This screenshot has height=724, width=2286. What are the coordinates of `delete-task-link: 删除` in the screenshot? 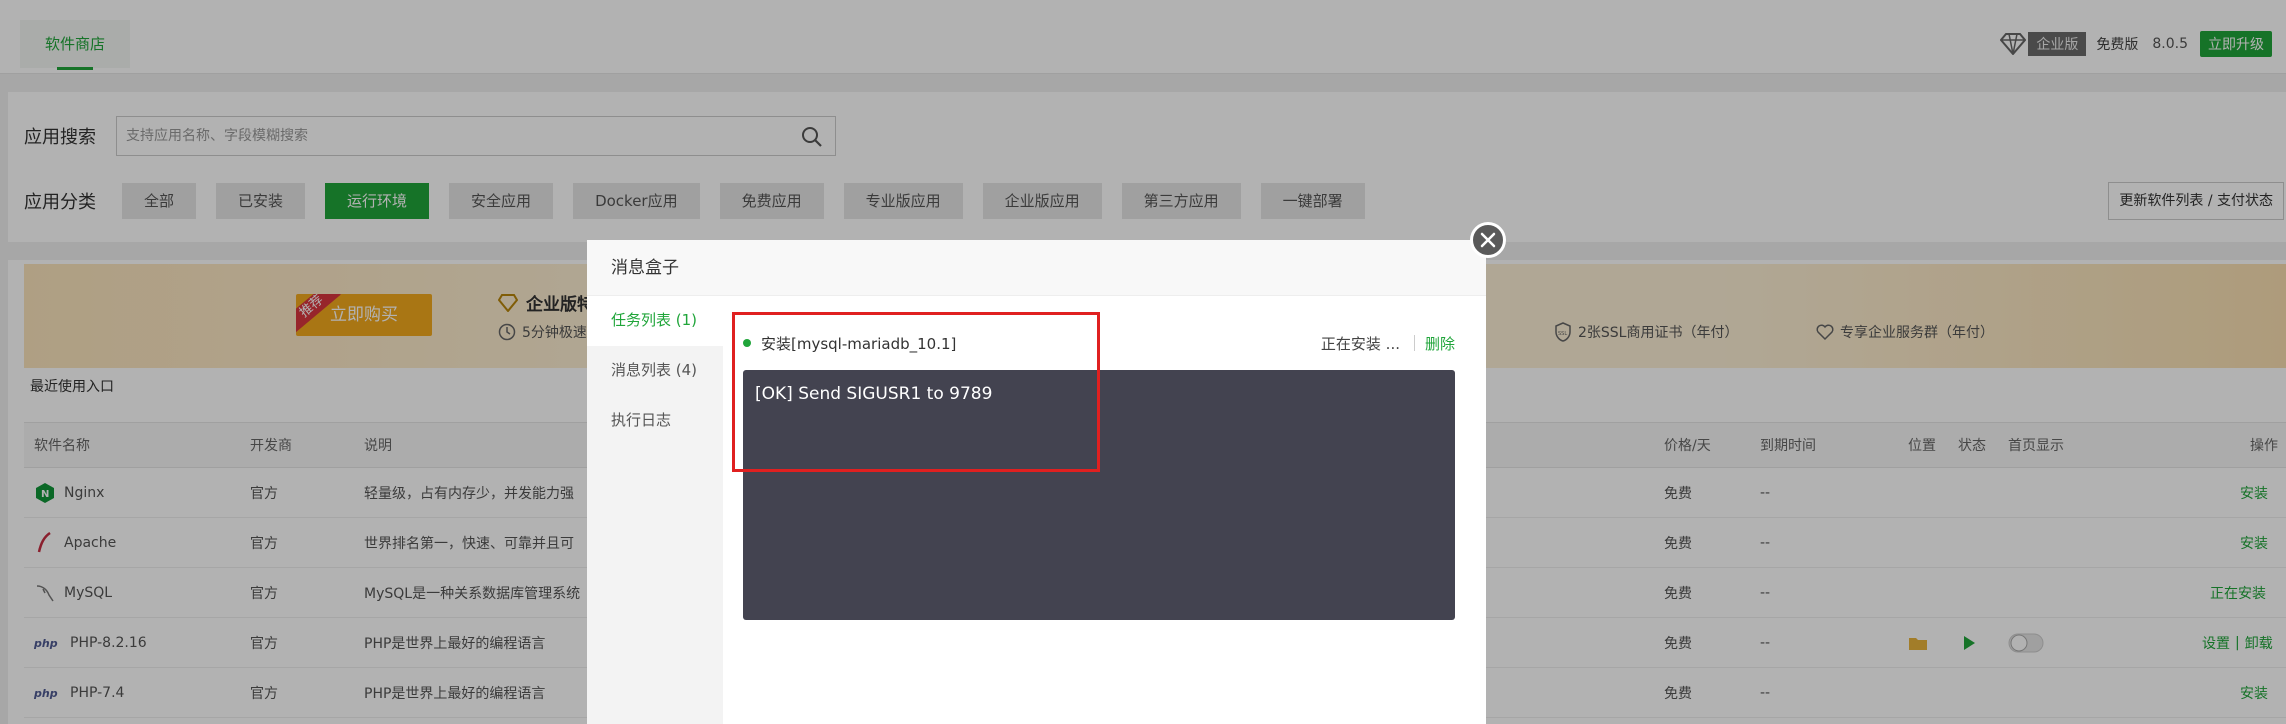 It's located at (1440, 343).